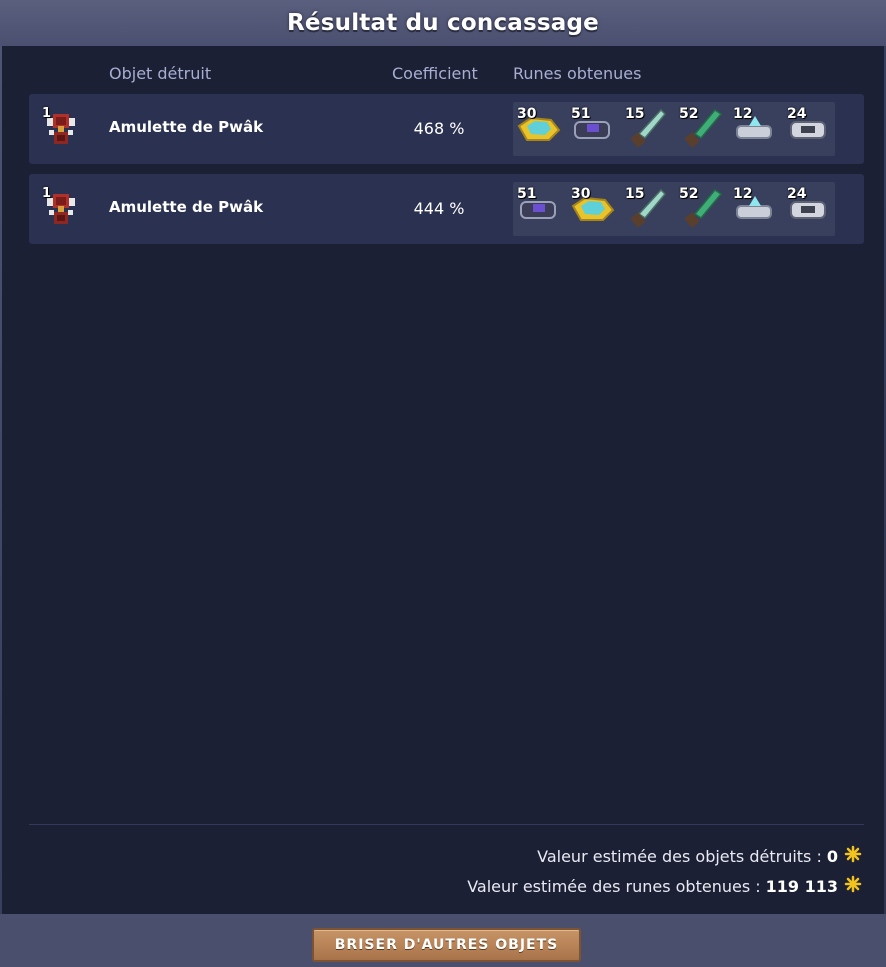 This screenshot has width=886, height=967. What do you see at coordinates (439, 208) in the screenshot?
I see `item-coefficient: 444 %` at bounding box center [439, 208].